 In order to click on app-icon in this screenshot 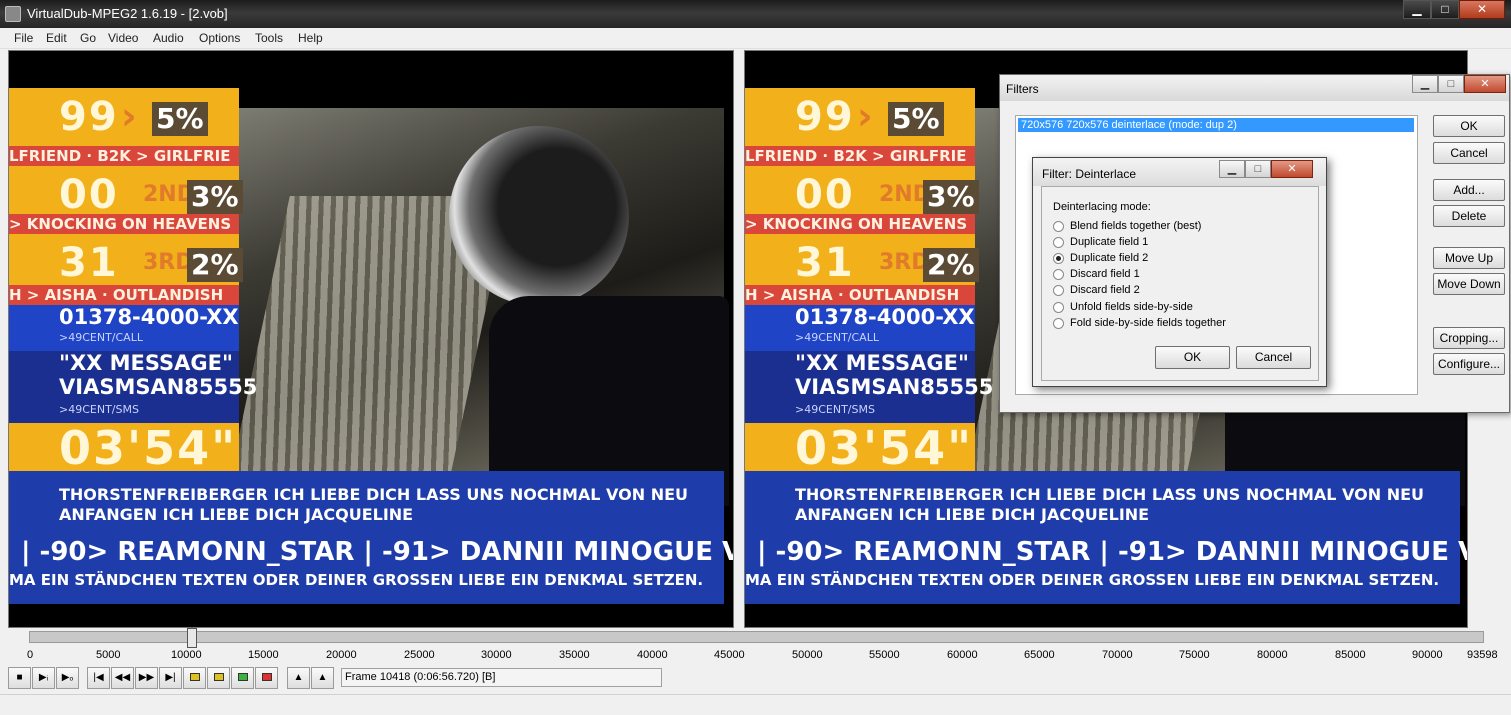, I will do `click(13, 14)`.